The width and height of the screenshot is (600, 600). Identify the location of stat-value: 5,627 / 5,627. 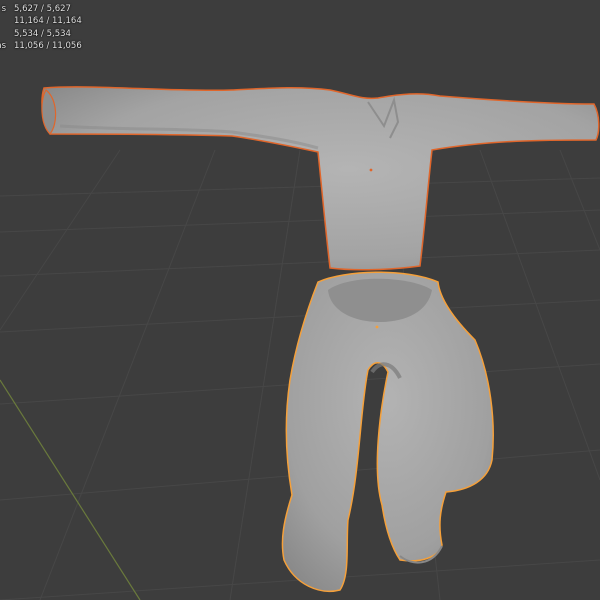
(42, 9).